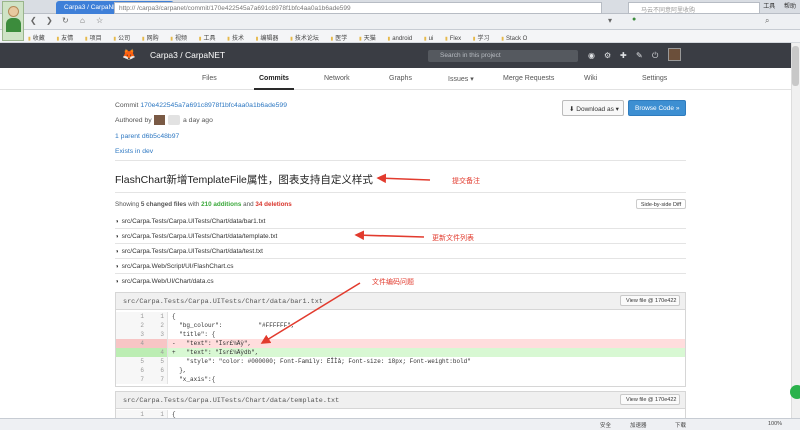  What do you see at coordinates (399, 39) in the screenshot?
I see `bookmark: android` at bounding box center [399, 39].